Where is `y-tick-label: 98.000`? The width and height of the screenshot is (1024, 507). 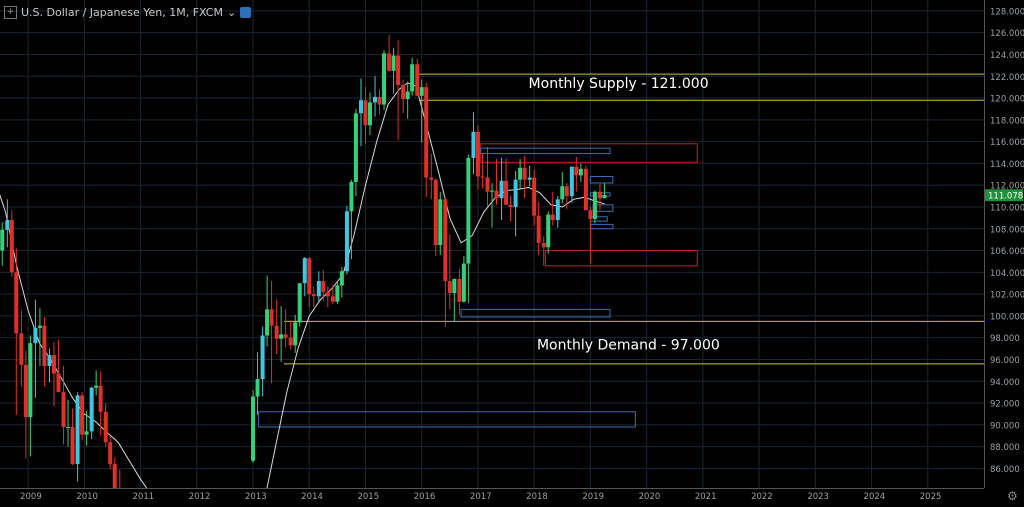 y-tick-label: 98.000 is located at coordinates (1005, 339).